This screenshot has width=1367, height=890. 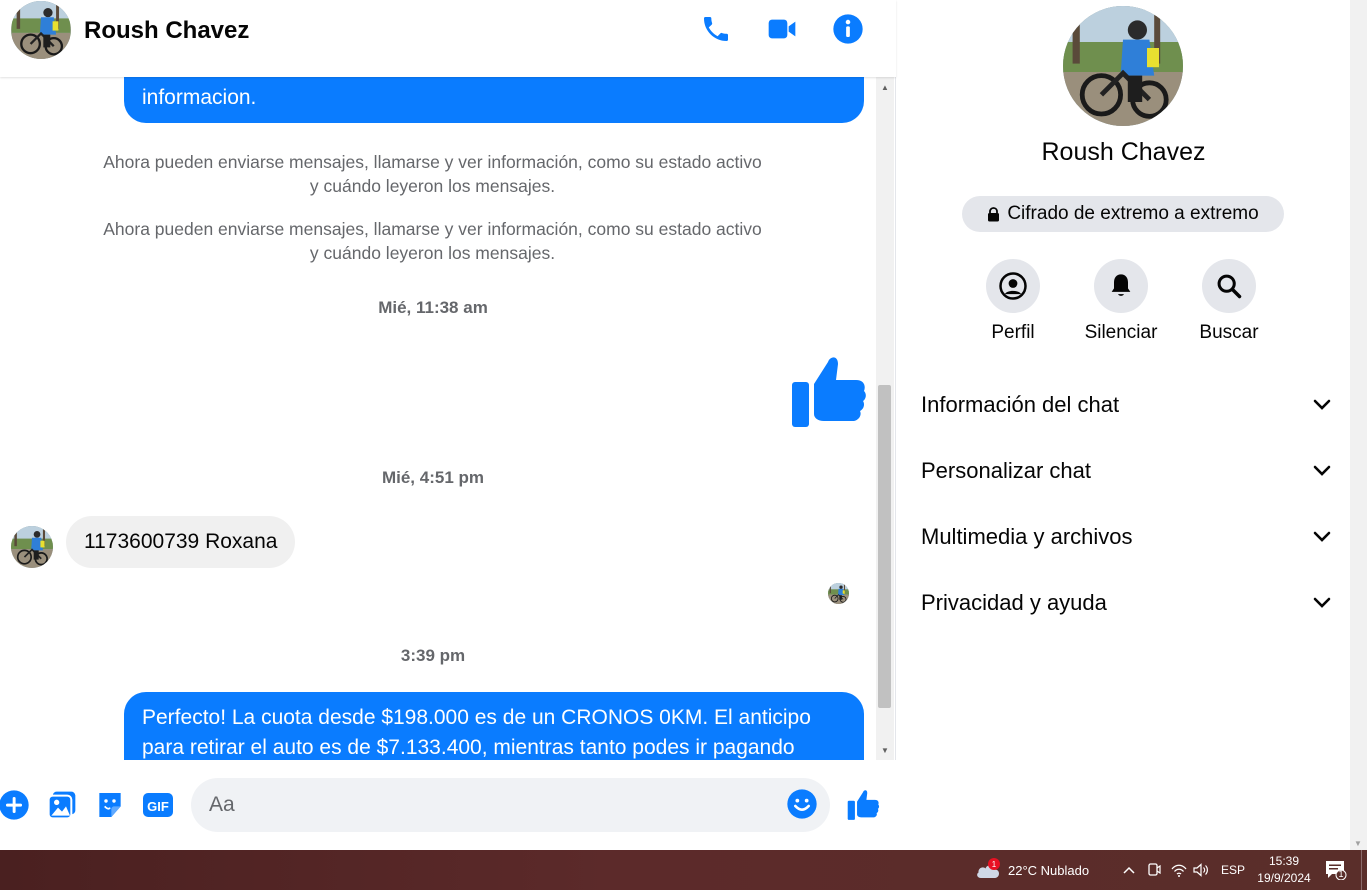 What do you see at coordinates (1126, 471) in the screenshot?
I see `section-customize-chat: Personalizar chat` at bounding box center [1126, 471].